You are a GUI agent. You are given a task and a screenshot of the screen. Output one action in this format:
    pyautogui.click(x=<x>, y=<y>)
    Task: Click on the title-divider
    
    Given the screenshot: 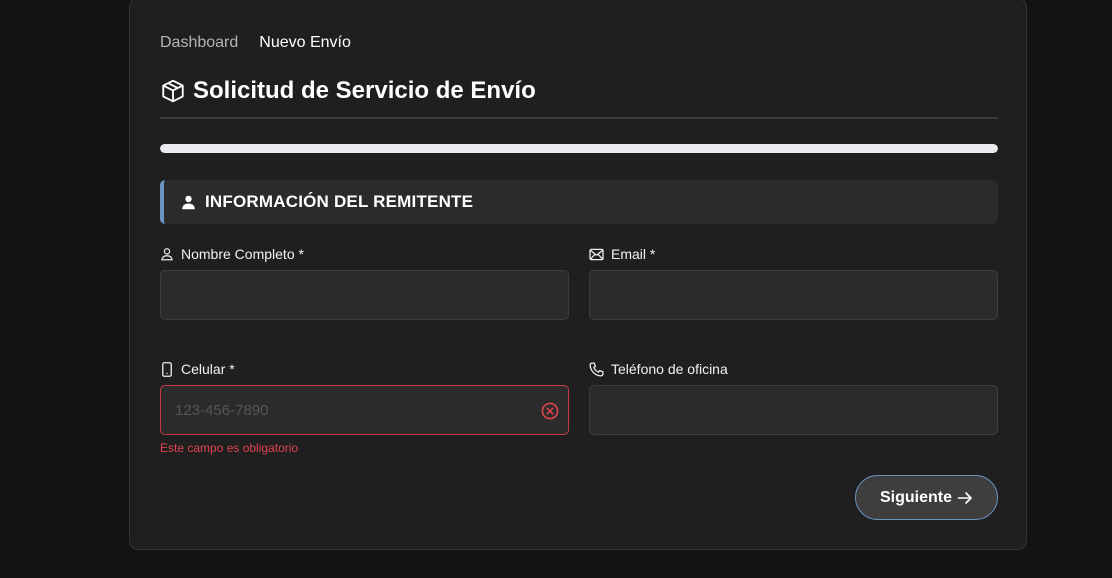 What is the action you would take?
    pyautogui.click(x=579, y=118)
    